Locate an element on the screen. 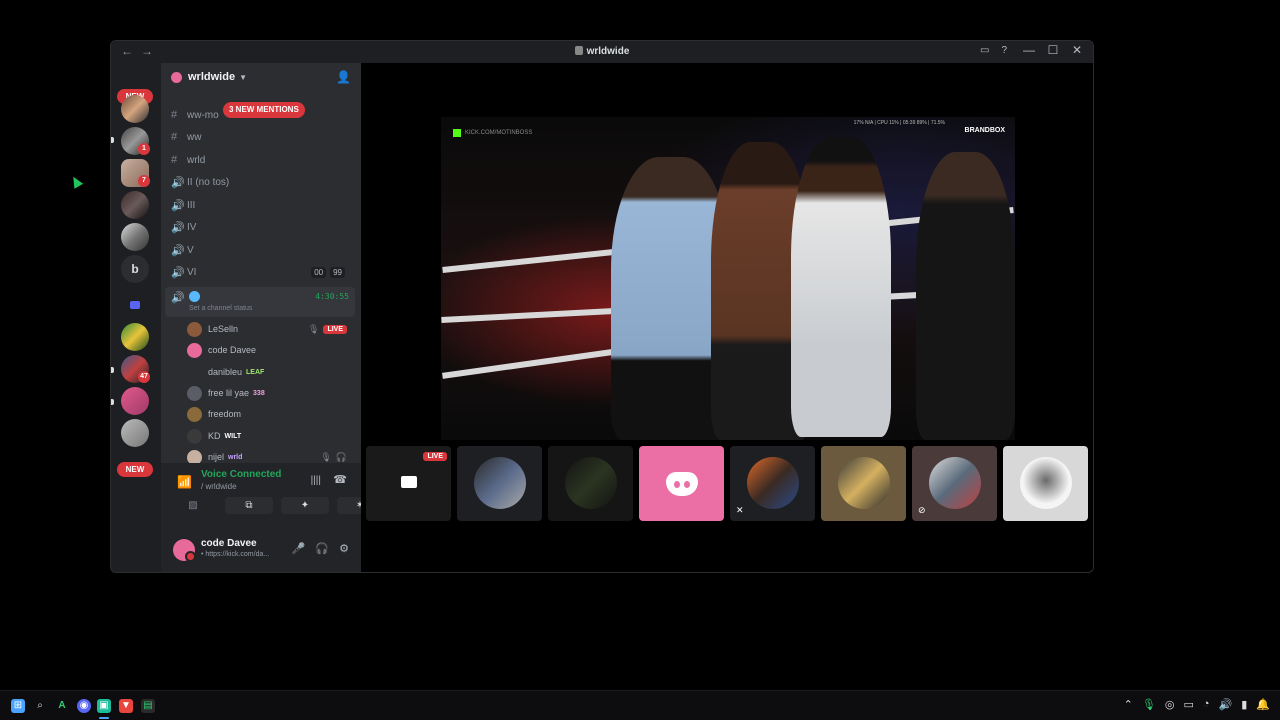 This screenshot has height=720, width=1280. guild-header: wrldwide ▼ 👤 is located at coordinates (261, 77).